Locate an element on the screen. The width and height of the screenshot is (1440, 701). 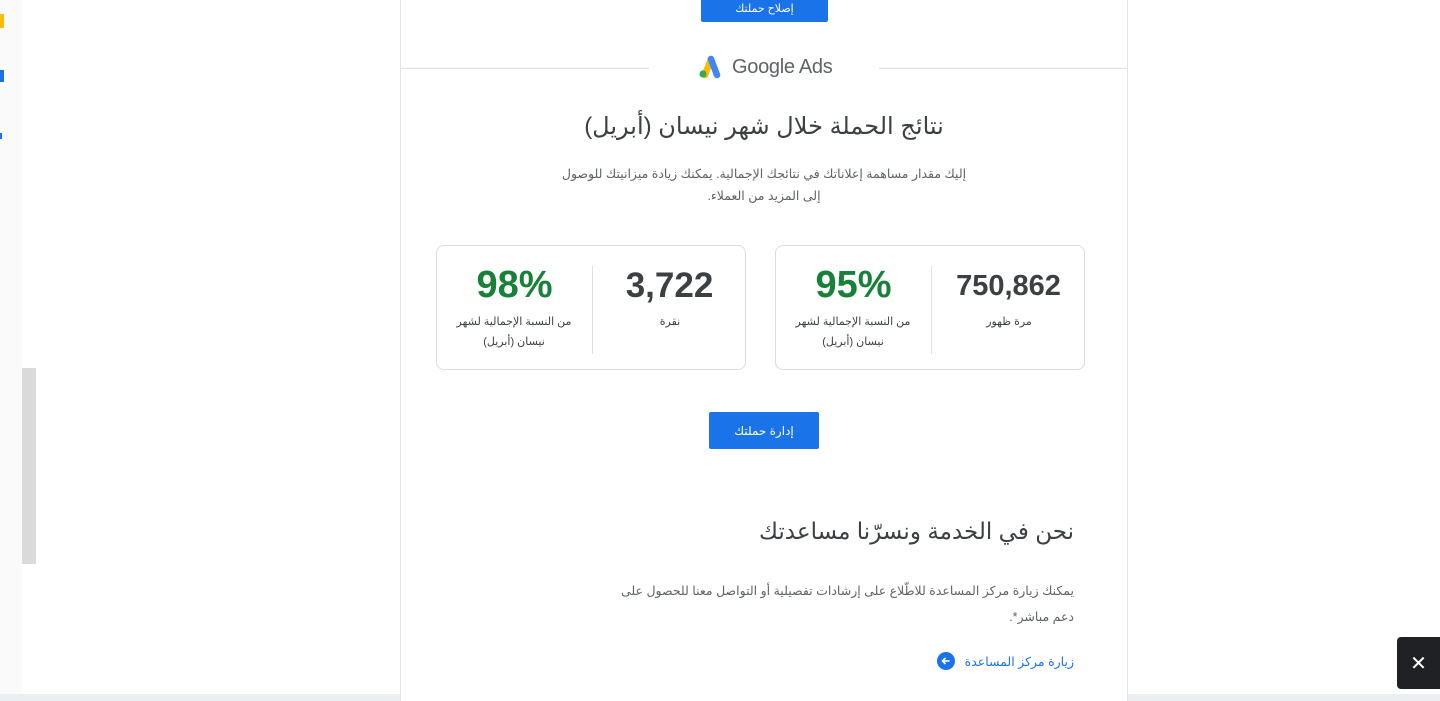
gutter-marker-blue is located at coordinates (2, 76).